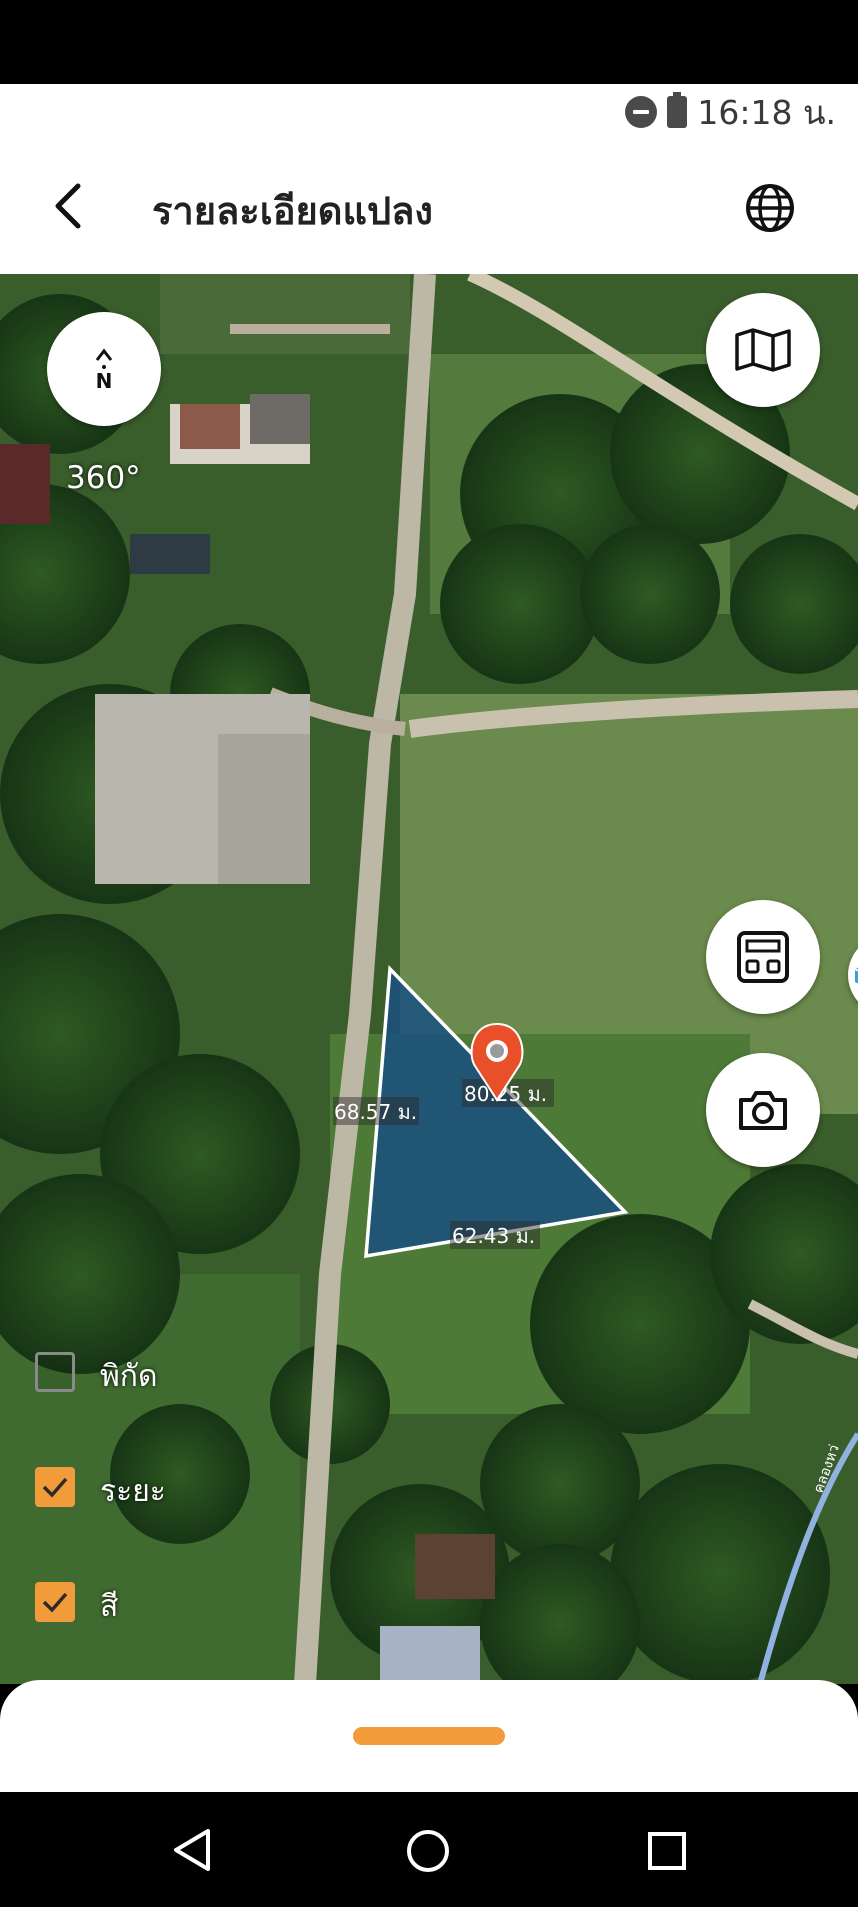  I want to click on map-layer-button, so click(763, 350).